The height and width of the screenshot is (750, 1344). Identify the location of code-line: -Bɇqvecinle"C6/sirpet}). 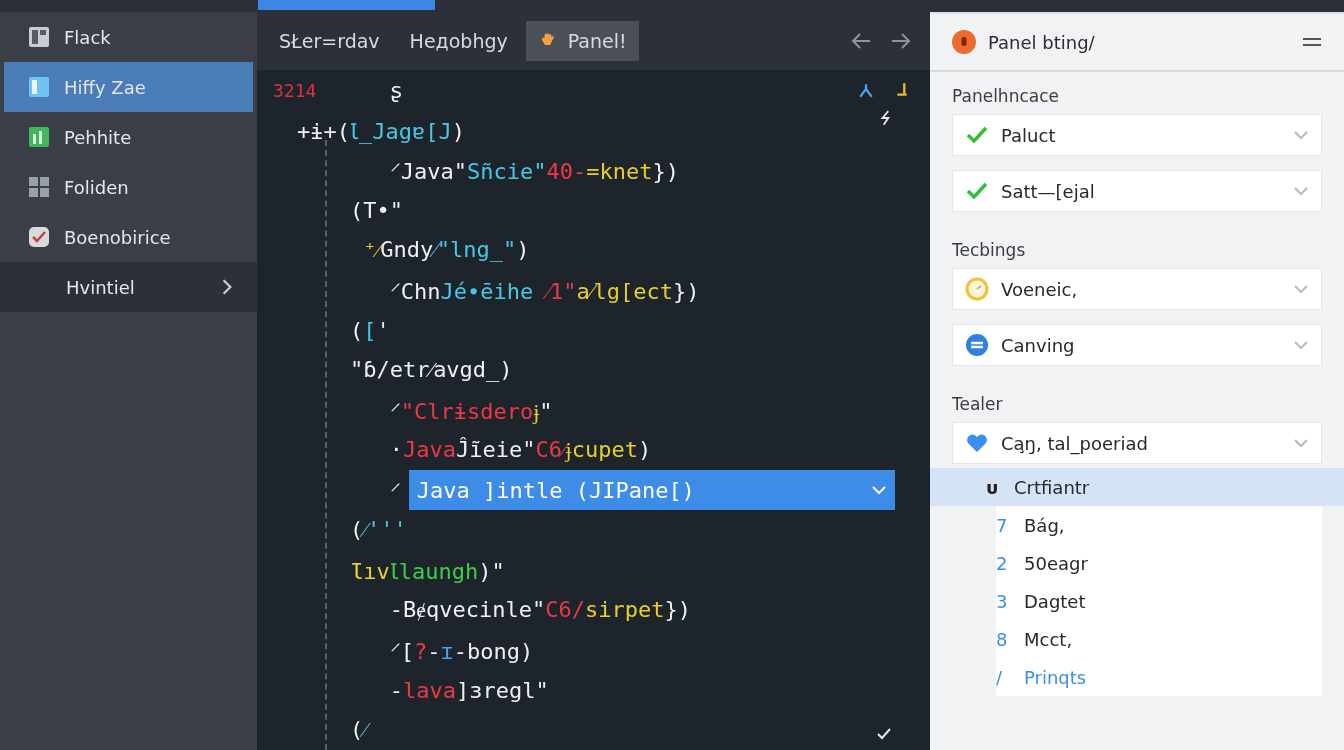
(539, 610).